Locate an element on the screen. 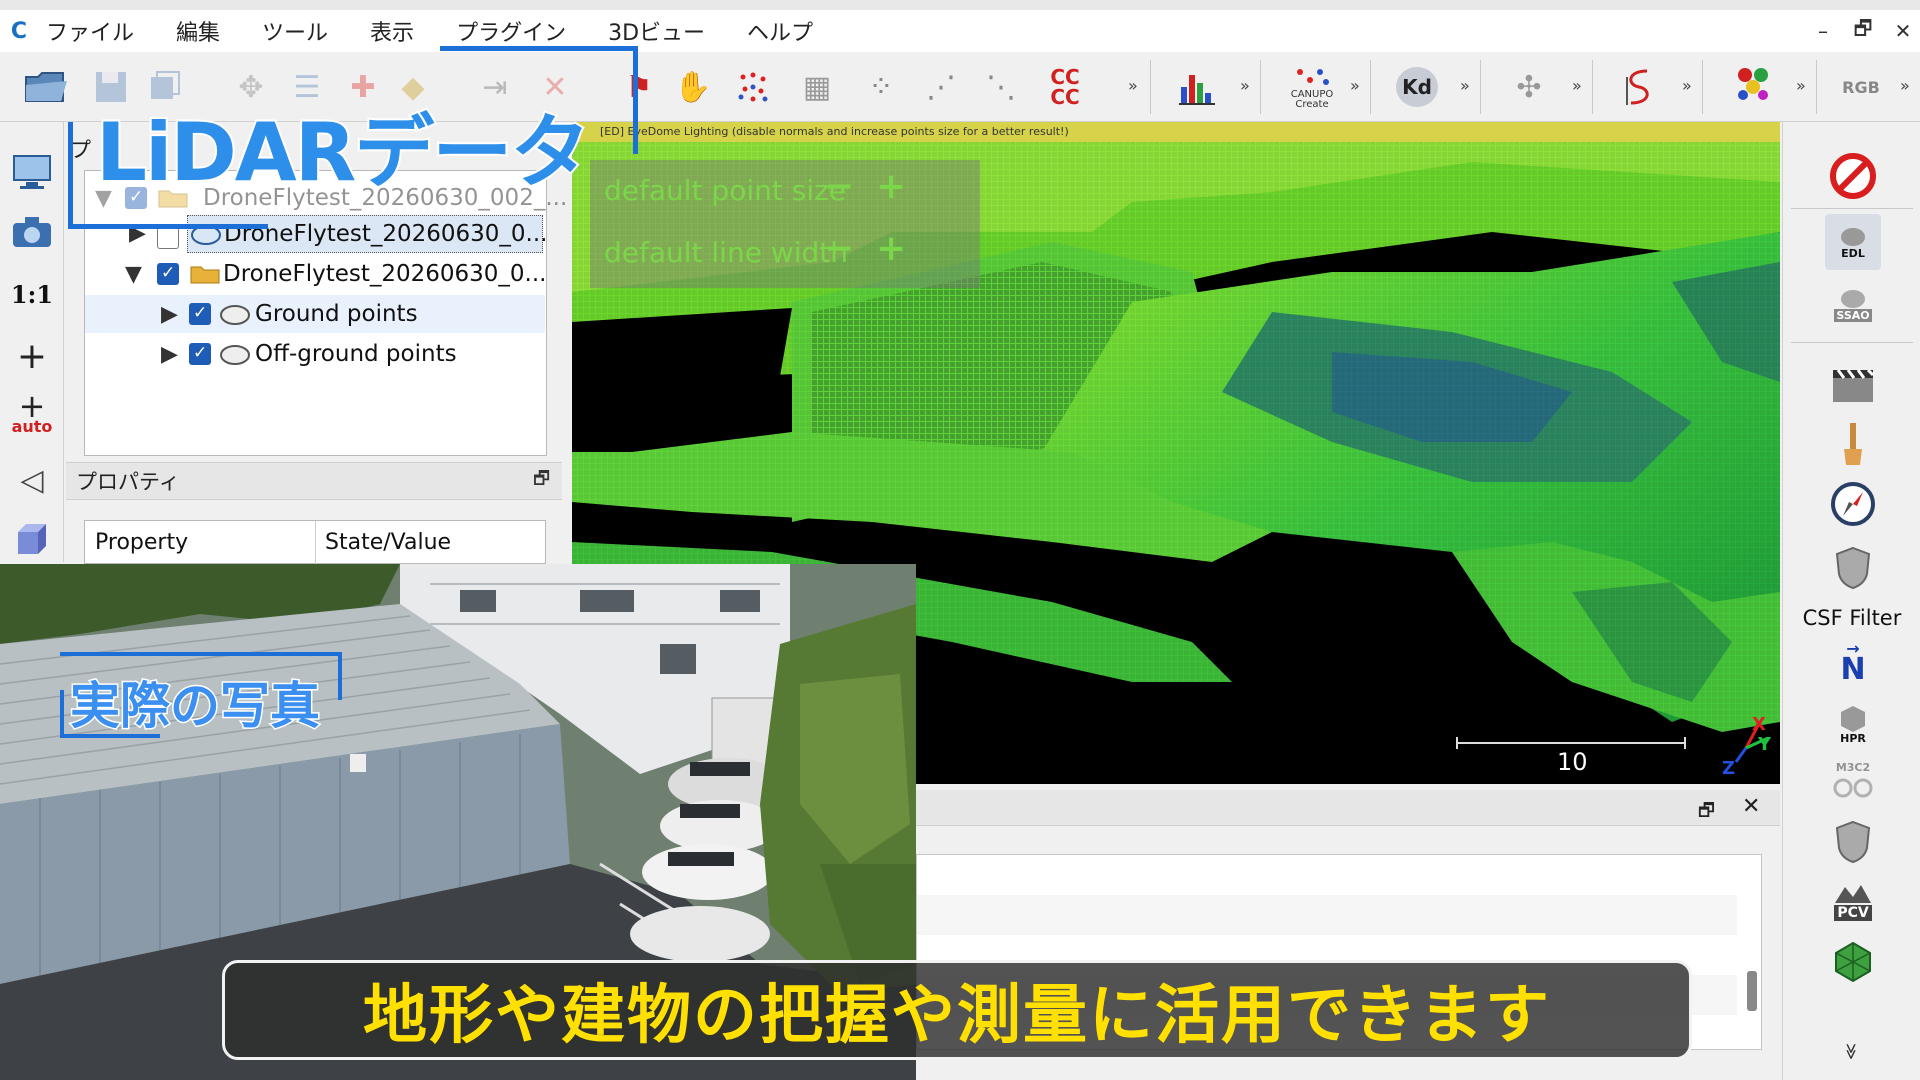 The image size is (1920, 1080). column-header-value: State/Value is located at coordinates (388, 542).